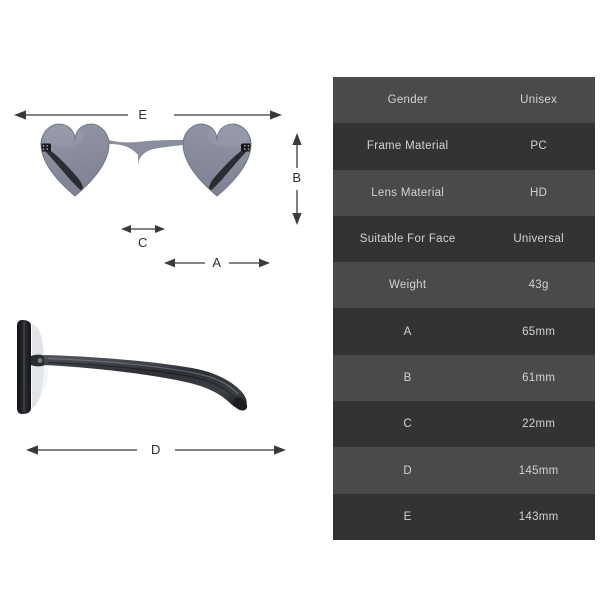 This screenshot has width=600, height=600. I want to click on spec-value: 65mm, so click(539, 331).